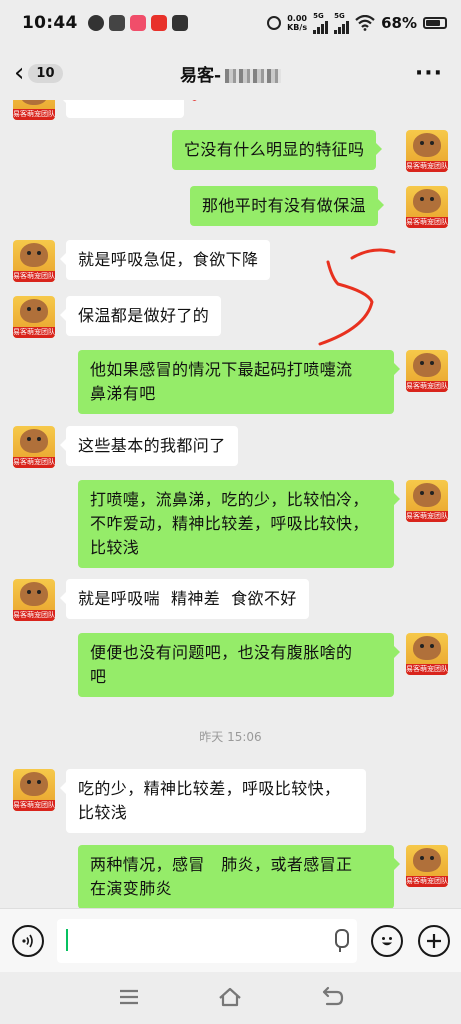 The width and height of the screenshot is (461, 1024). Describe the element at coordinates (239, 876) in the screenshot. I see `outgoing-message: 两种情况，感冒 肺炎，或者感冒正 在演变肺炎` at that location.